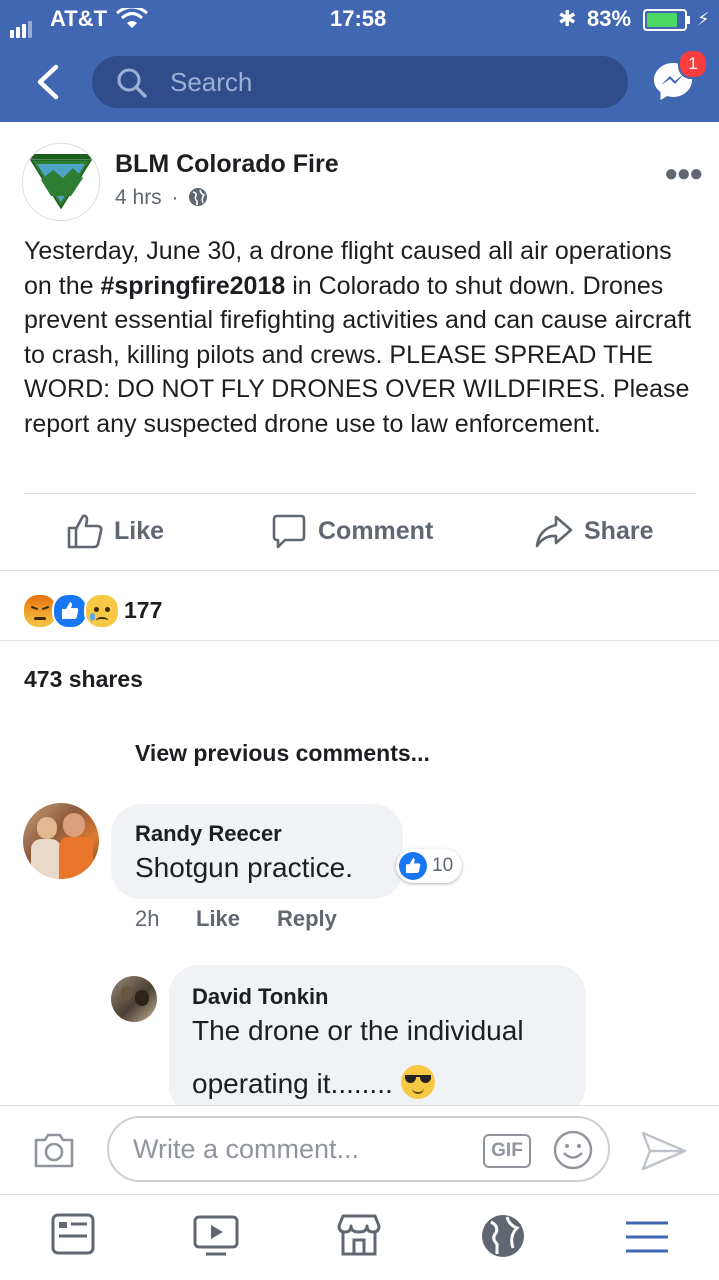 This screenshot has width=719, height=1280. Describe the element at coordinates (143, 610) in the screenshot. I see `reaction-count: 177` at that location.